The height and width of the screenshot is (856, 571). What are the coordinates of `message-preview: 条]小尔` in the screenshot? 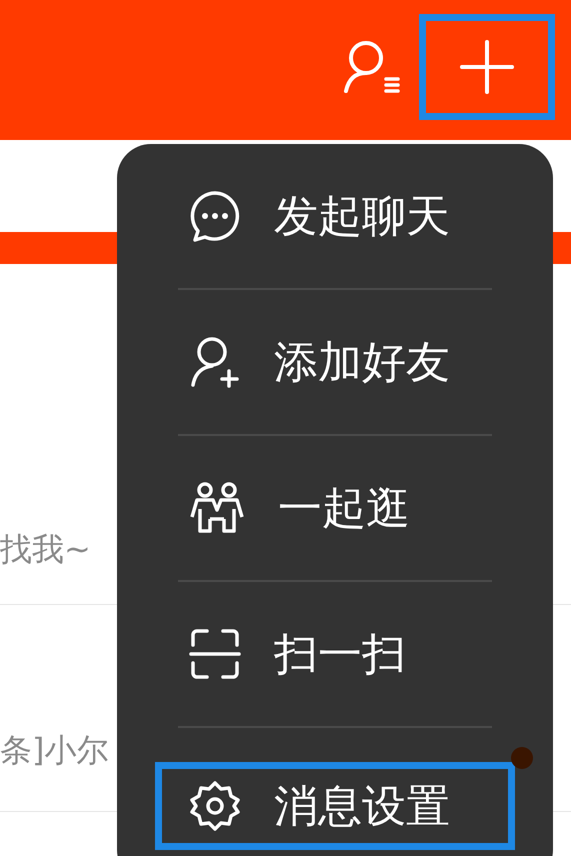 It's located at (54, 750).